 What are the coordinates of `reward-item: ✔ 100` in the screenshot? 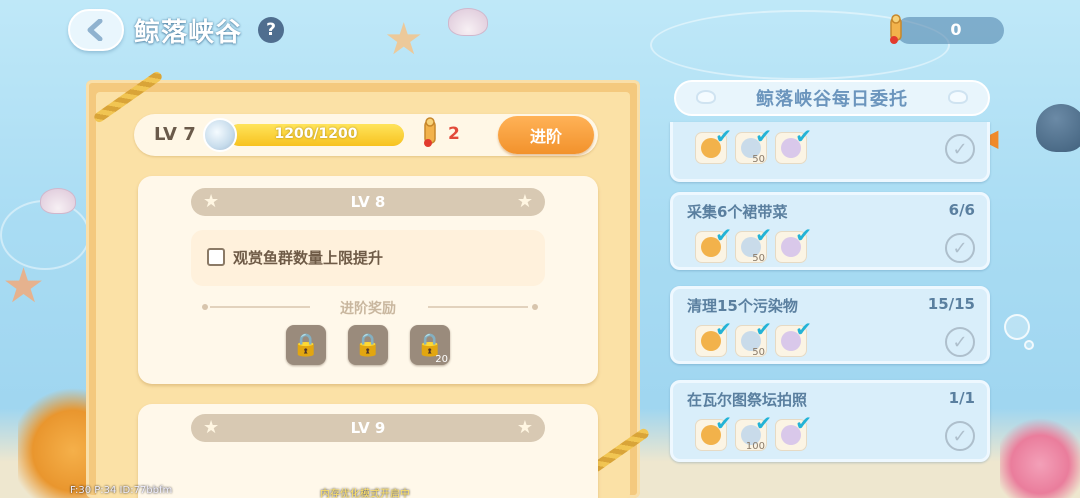 It's located at (753, 431).